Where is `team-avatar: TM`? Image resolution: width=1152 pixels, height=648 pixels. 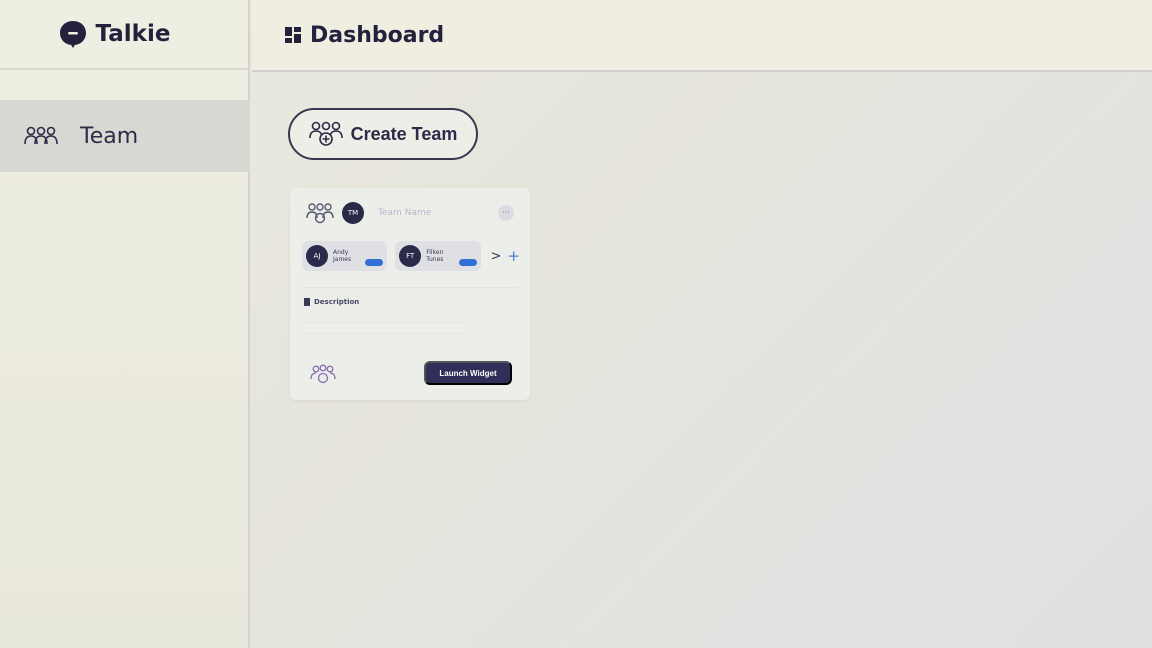 team-avatar: TM is located at coordinates (353, 213).